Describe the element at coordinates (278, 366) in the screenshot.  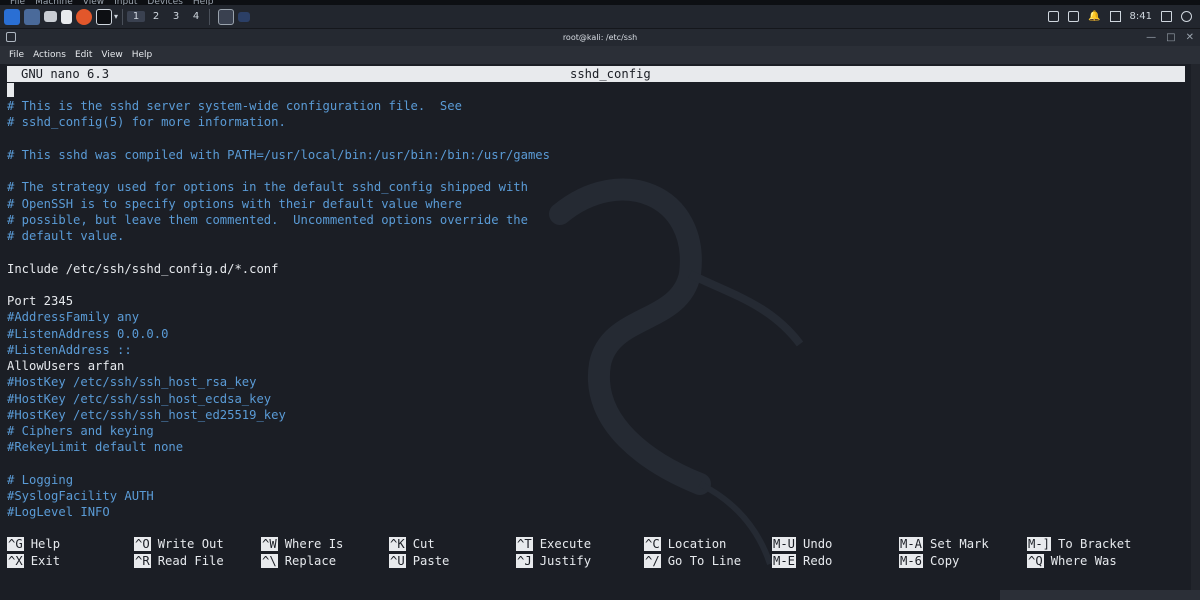
I see `config-line: AllowUsers arfan` at that location.